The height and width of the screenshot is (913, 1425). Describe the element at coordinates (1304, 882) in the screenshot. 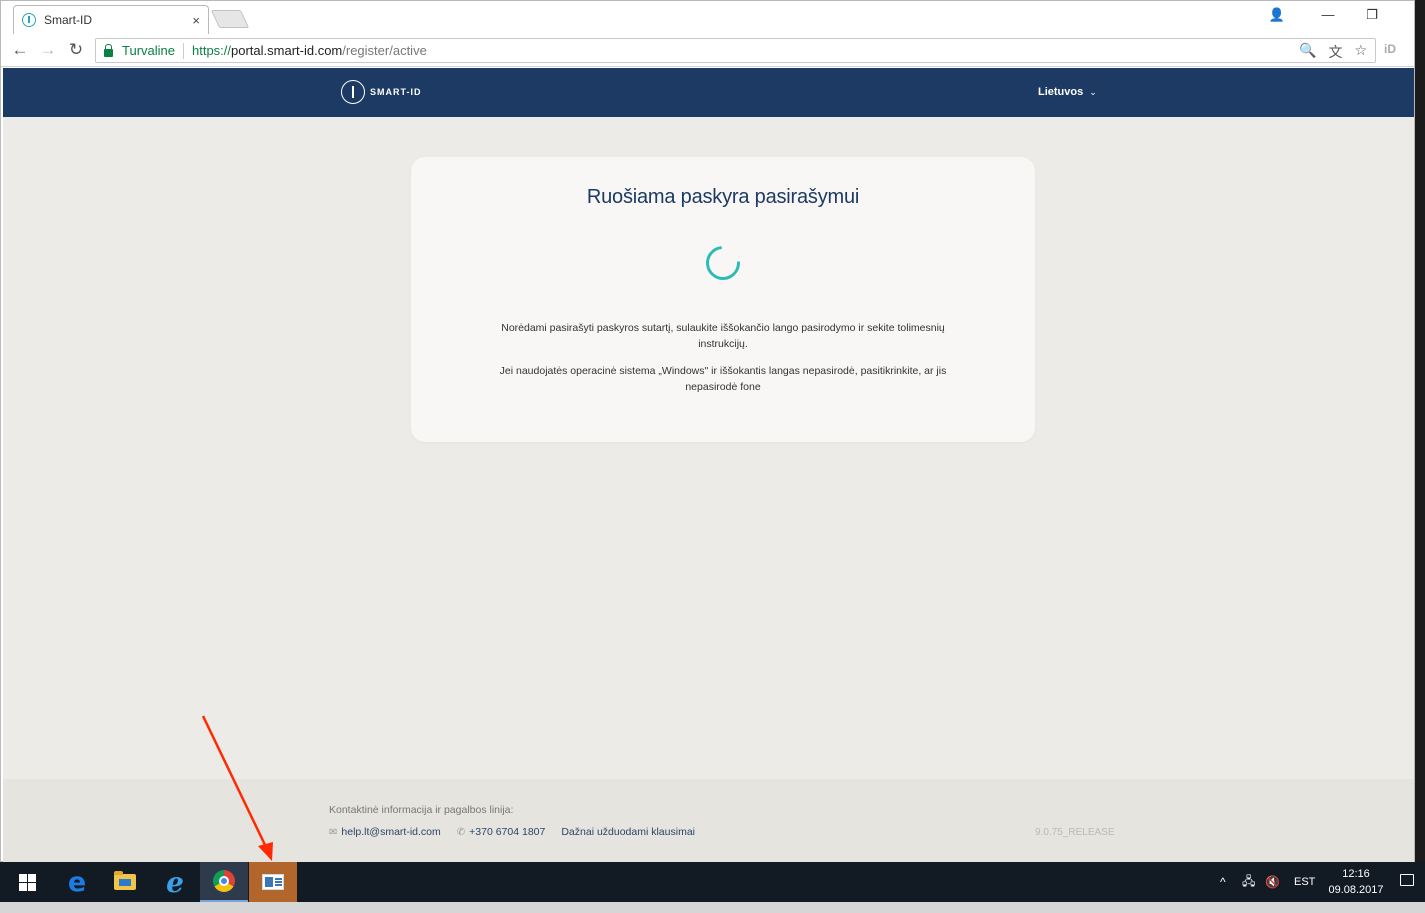

I see `input-language-indicator: EST` at that location.